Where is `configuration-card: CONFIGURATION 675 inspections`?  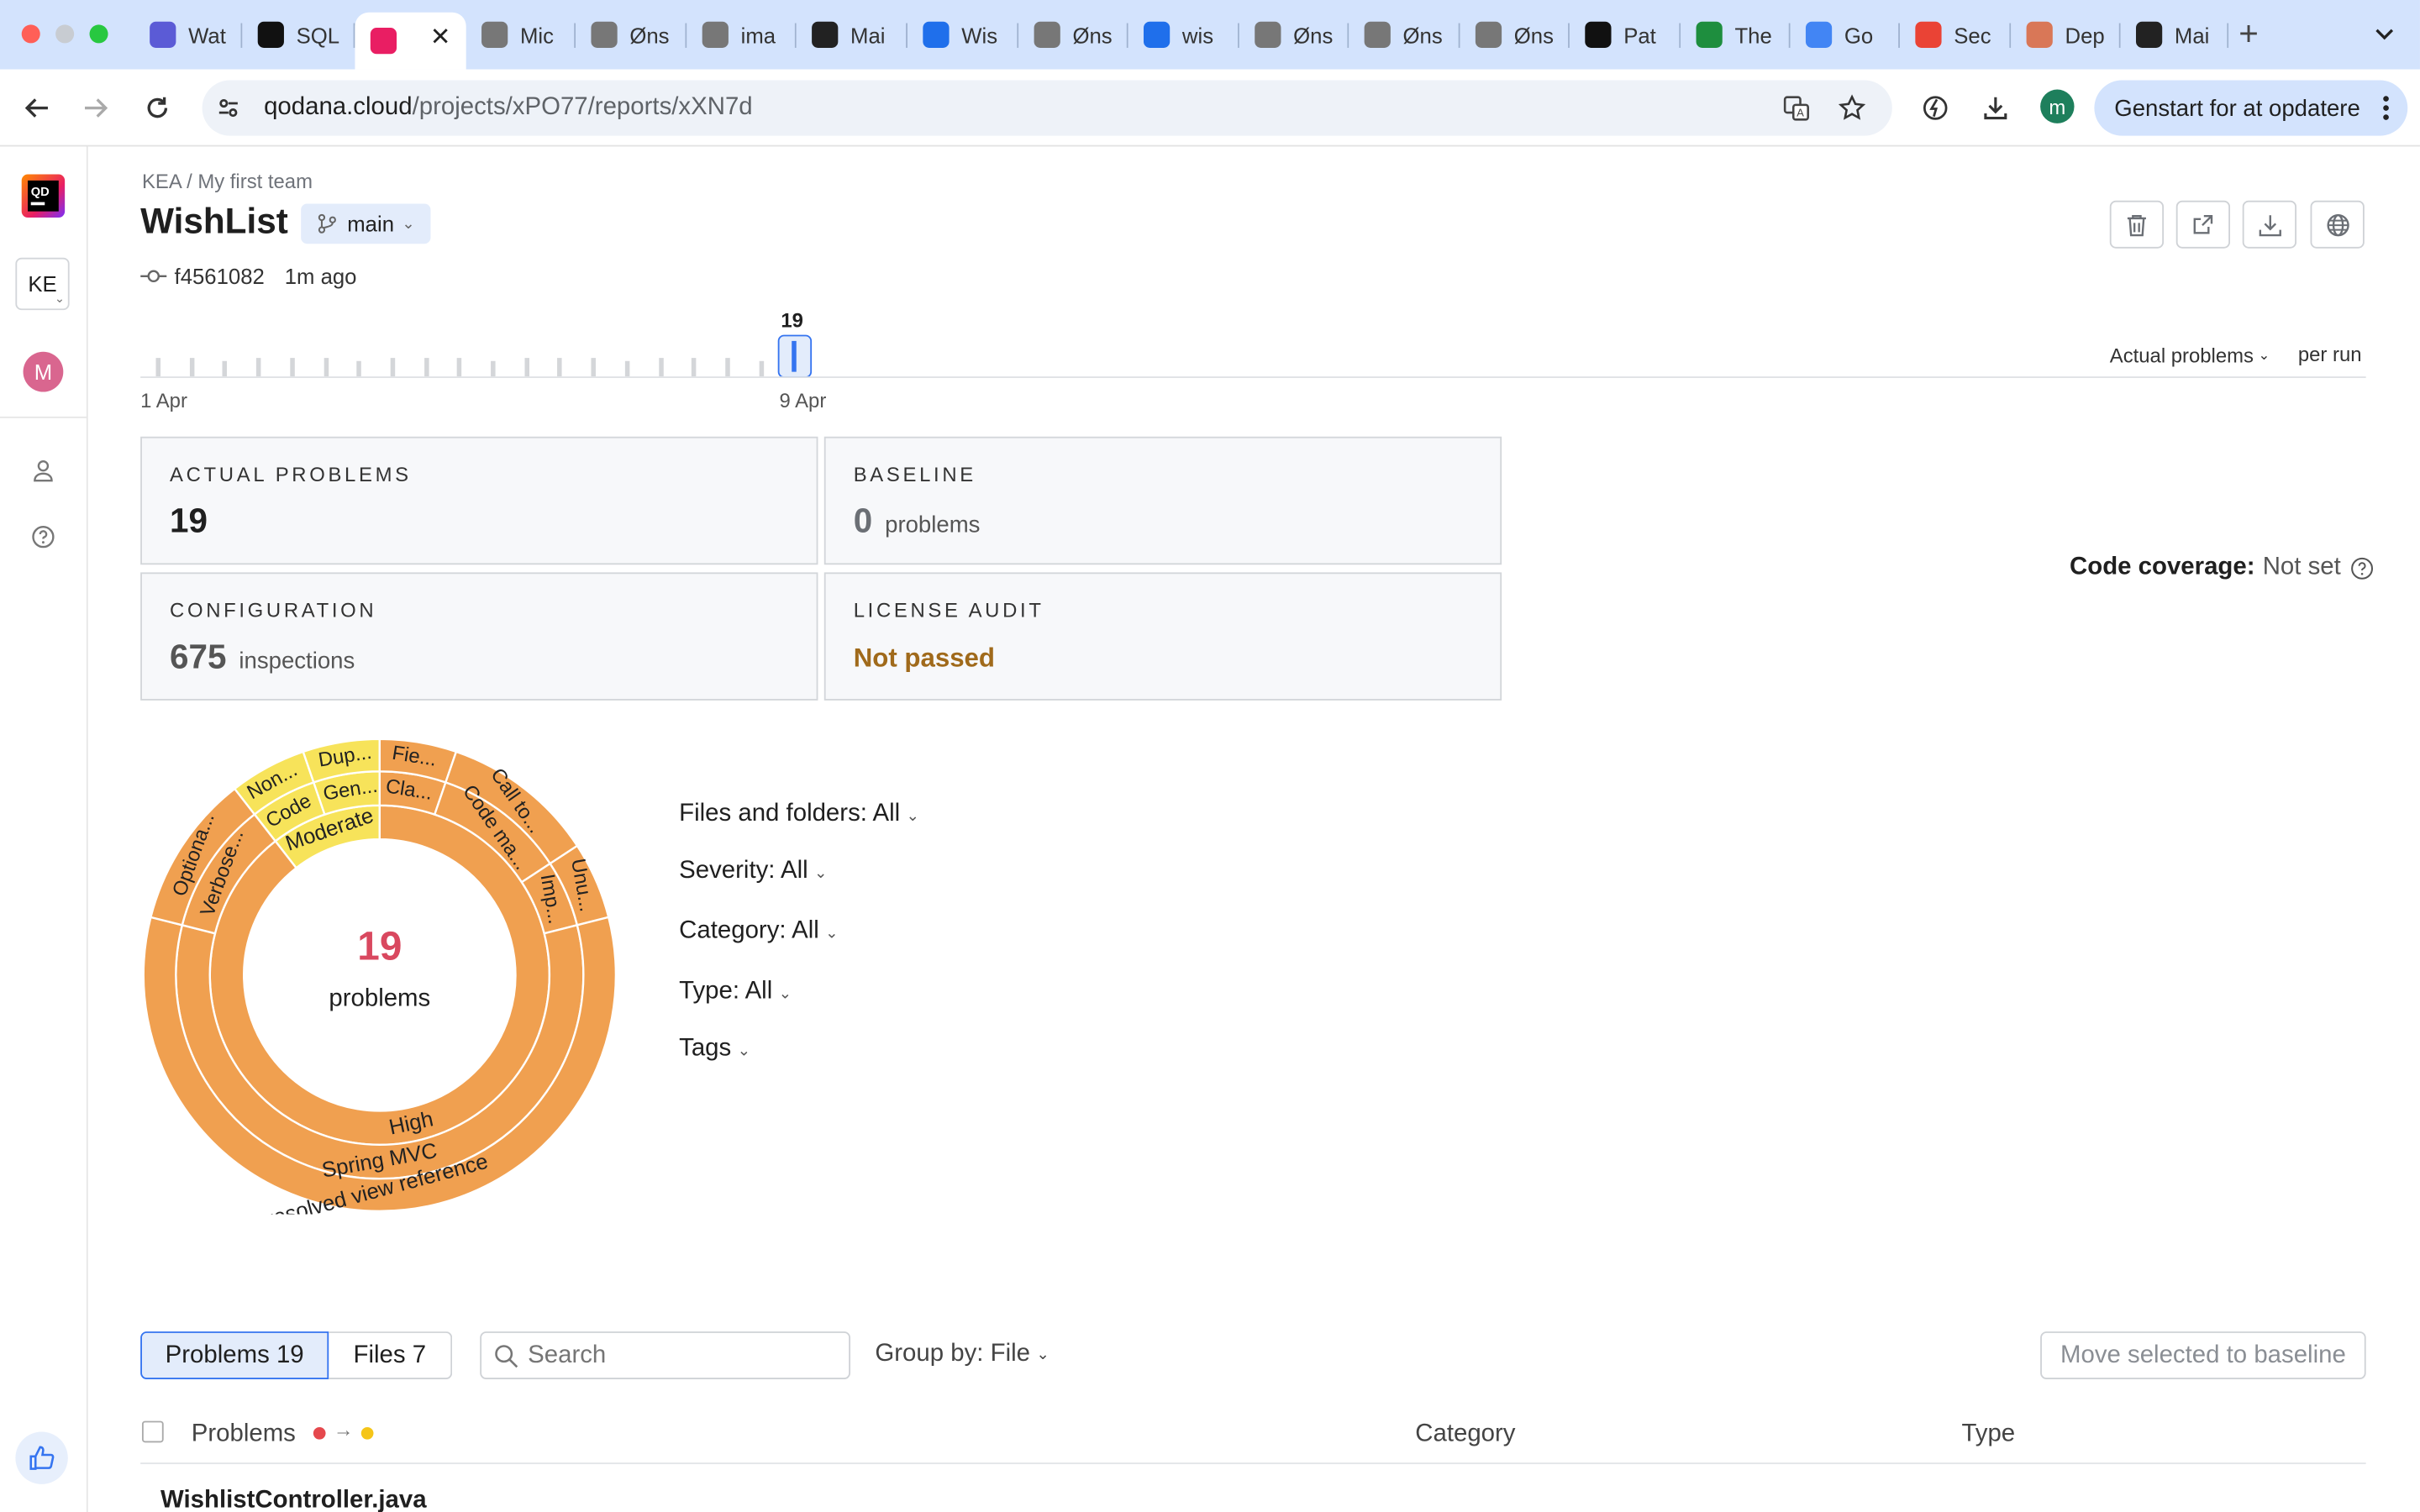
configuration-card: CONFIGURATION 675 inspections is located at coordinates (479, 636).